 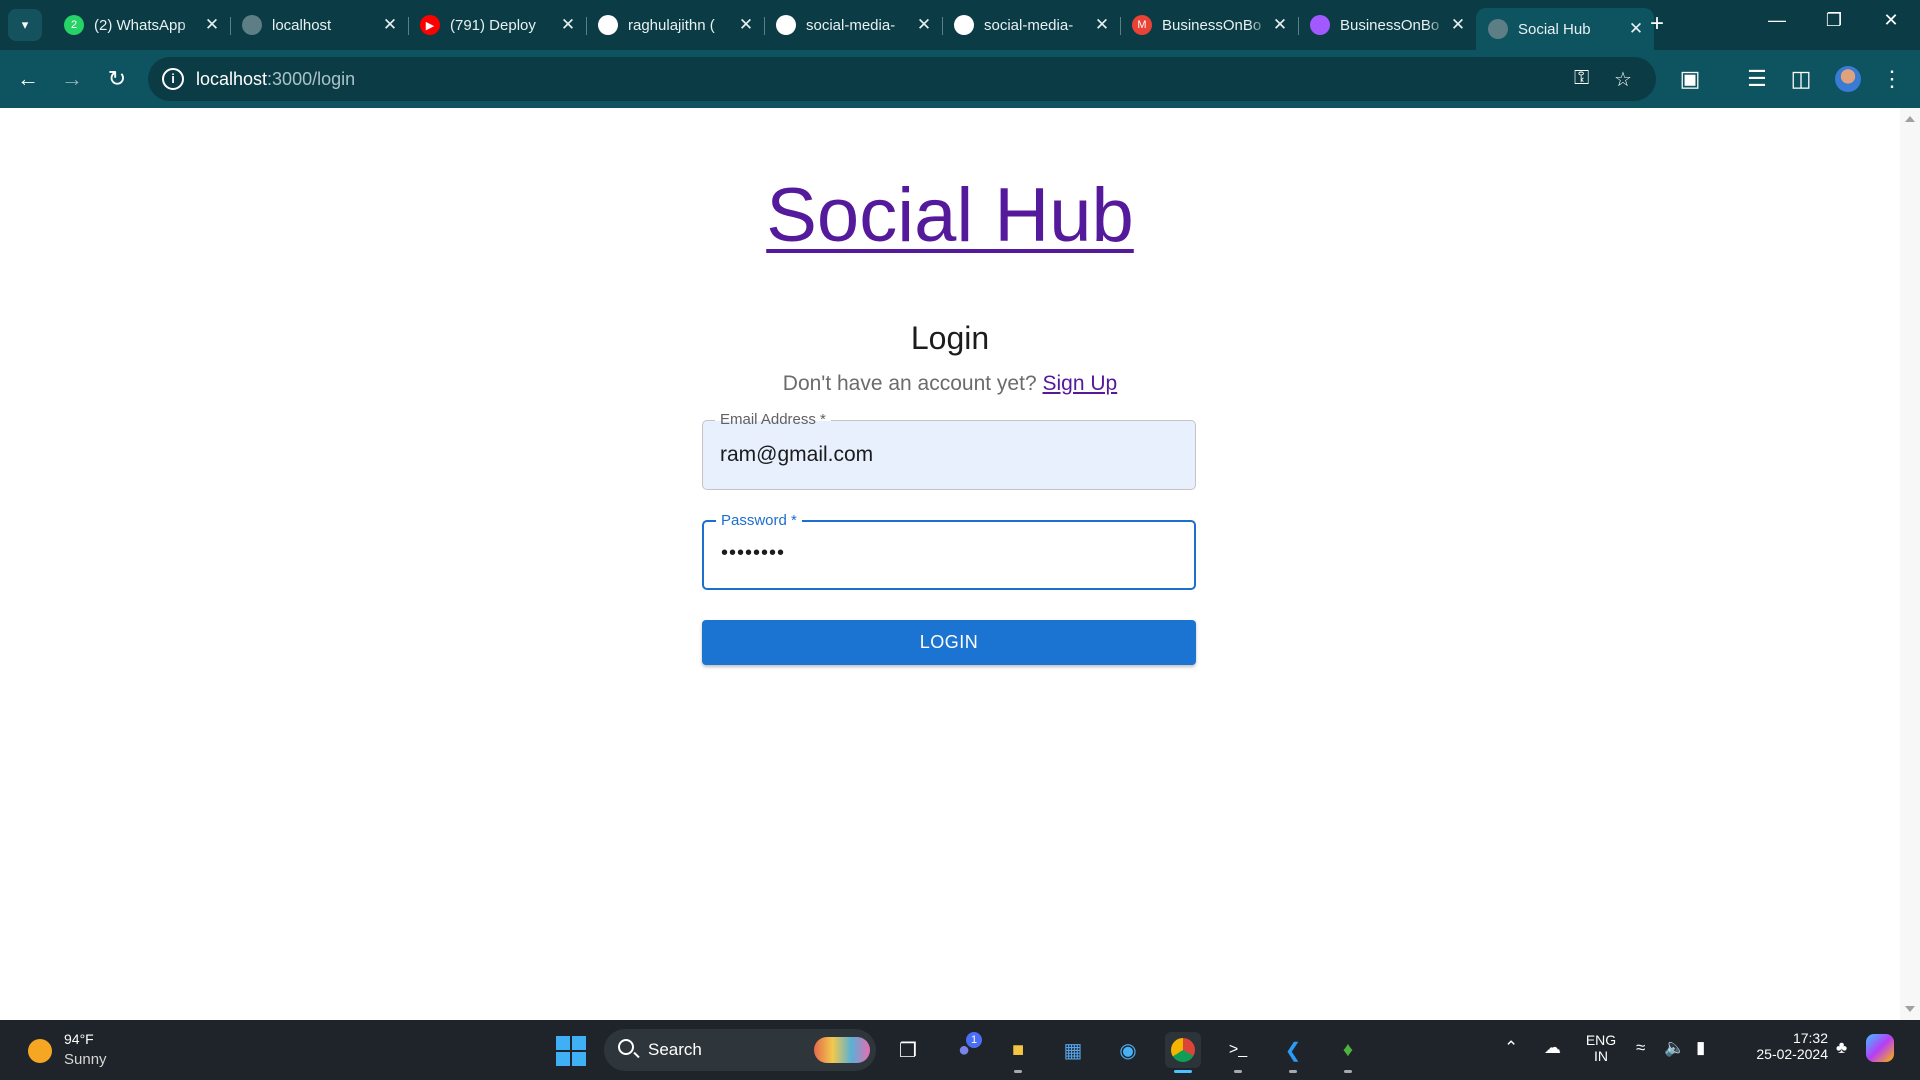 What do you see at coordinates (1690, 79) in the screenshot?
I see `extensions-button: ▣` at bounding box center [1690, 79].